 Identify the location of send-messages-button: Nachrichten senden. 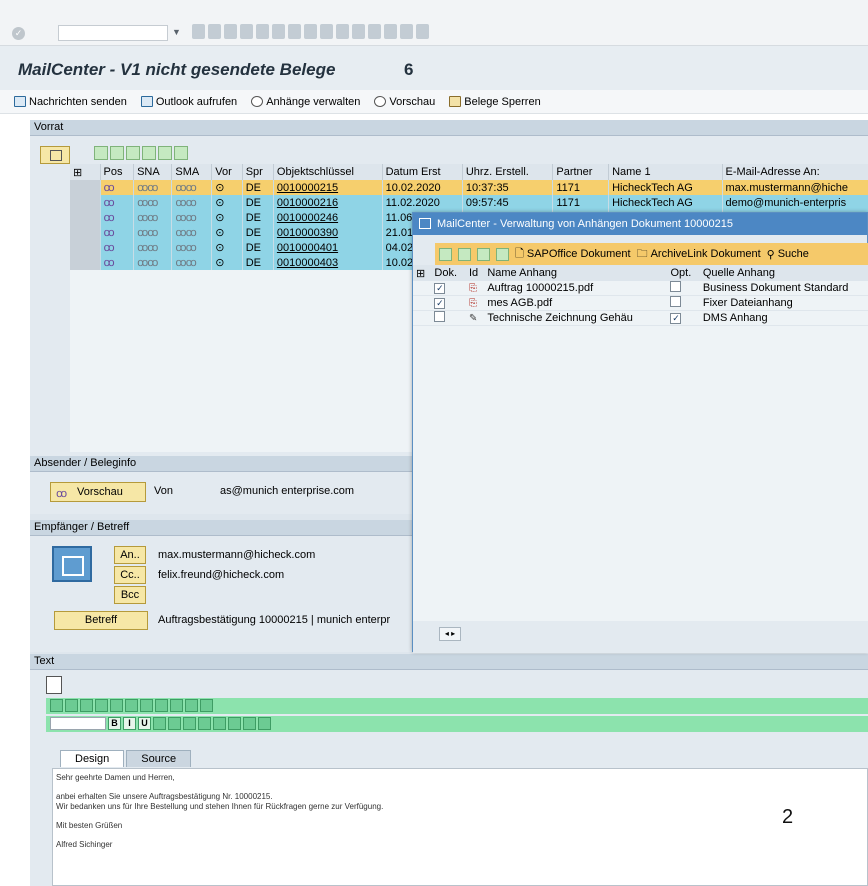
(70, 102).